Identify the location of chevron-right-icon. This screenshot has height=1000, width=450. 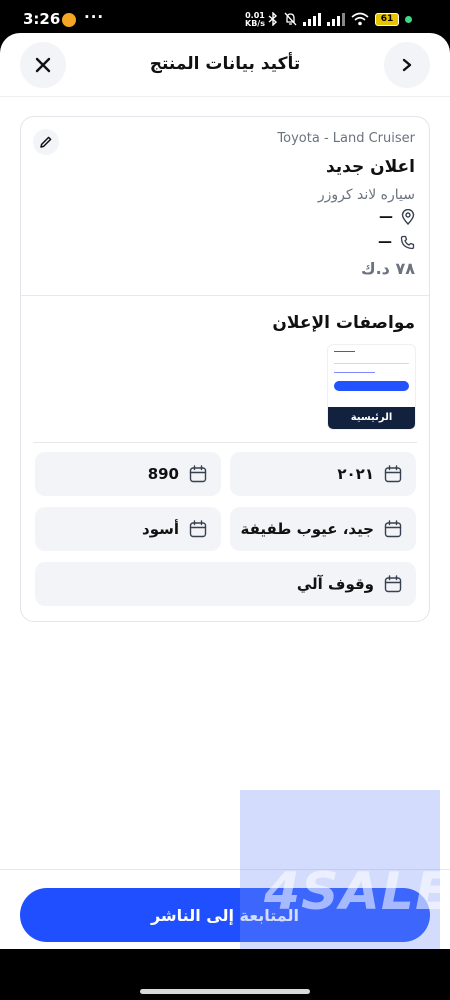
(407, 65).